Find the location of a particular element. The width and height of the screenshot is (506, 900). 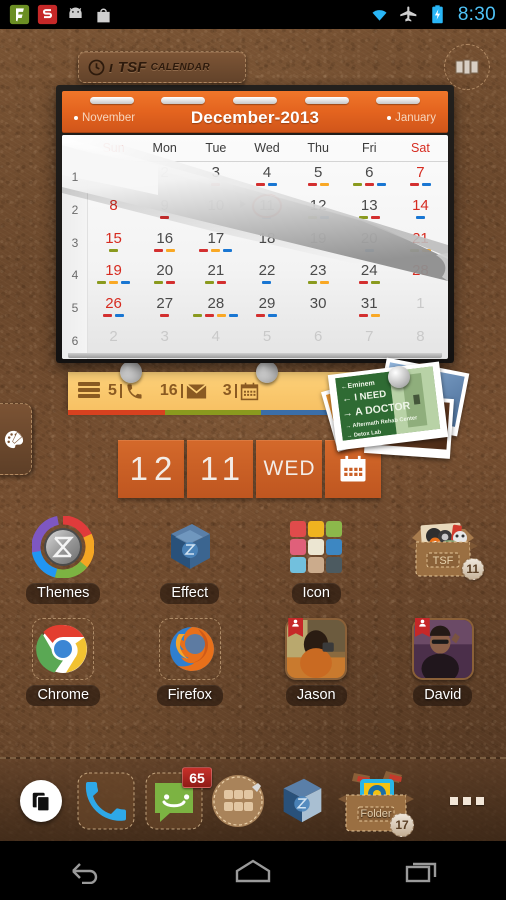

date-weekday-tile: WED is located at coordinates (289, 469).